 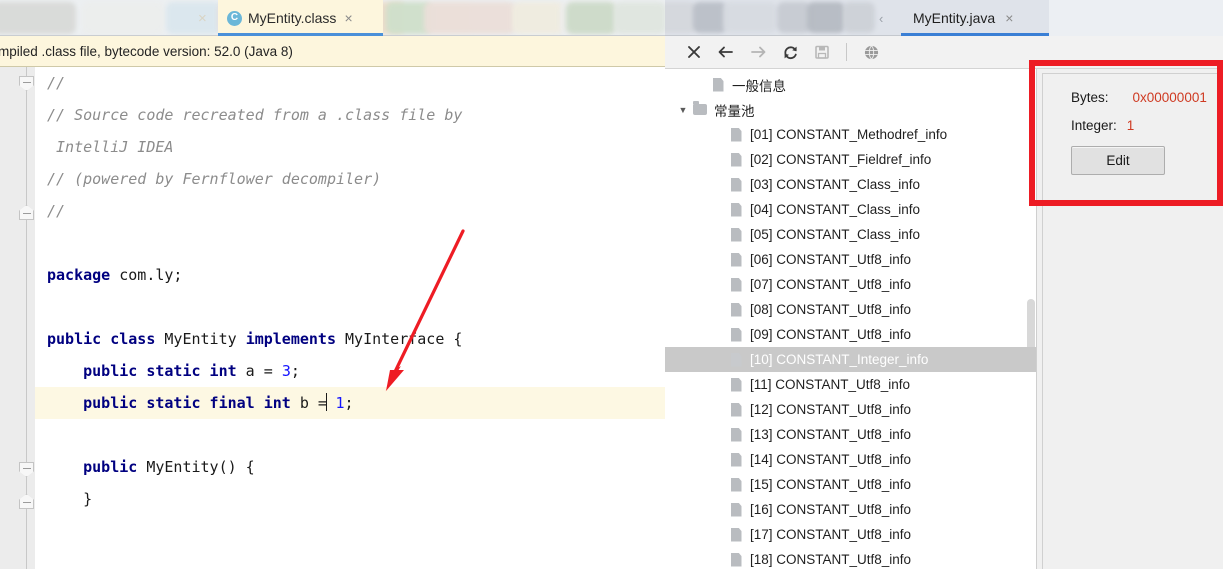 I want to click on constant-detail-panel: Bytes: 0x00000001 Integer: 1 Edit, so click(x=1130, y=319).